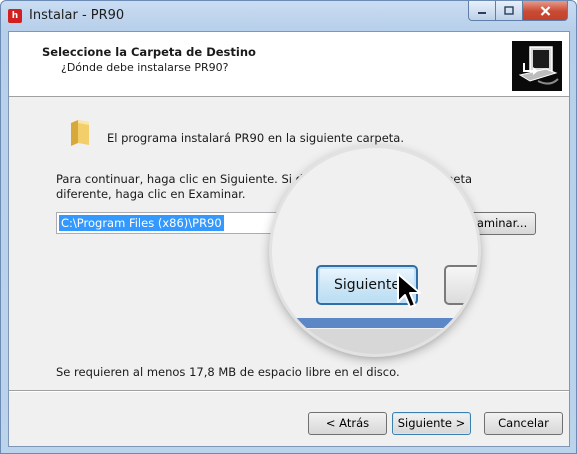 The height and width of the screenshot is (454, 577). I want to click on cancel-button: Cancelar, so click(523, 423).